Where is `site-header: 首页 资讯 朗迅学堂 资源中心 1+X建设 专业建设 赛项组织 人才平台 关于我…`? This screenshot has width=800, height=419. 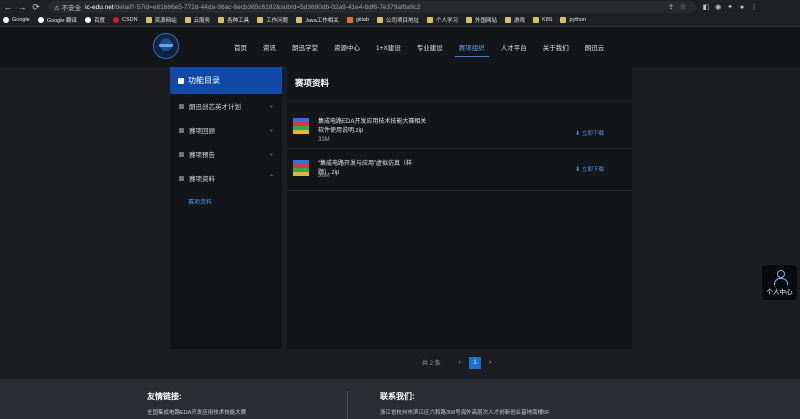
site-header: 首页 资讯 朗迅学堂 资源中心 1+X建设 专业建设 赛项组织 人才平台 关于我… is located at coordinates (400, 47).